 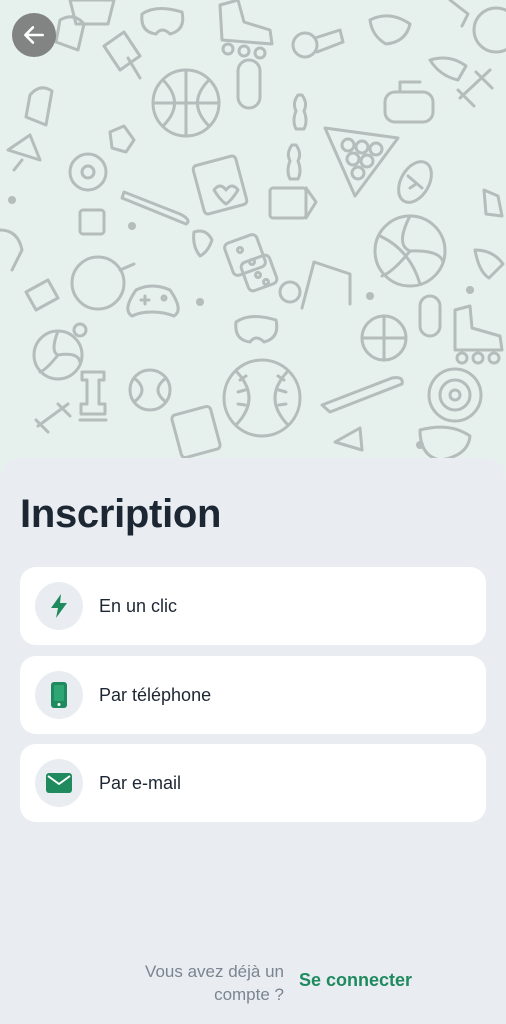 I want to click on basketball-icon, so click(x=186, y=103).